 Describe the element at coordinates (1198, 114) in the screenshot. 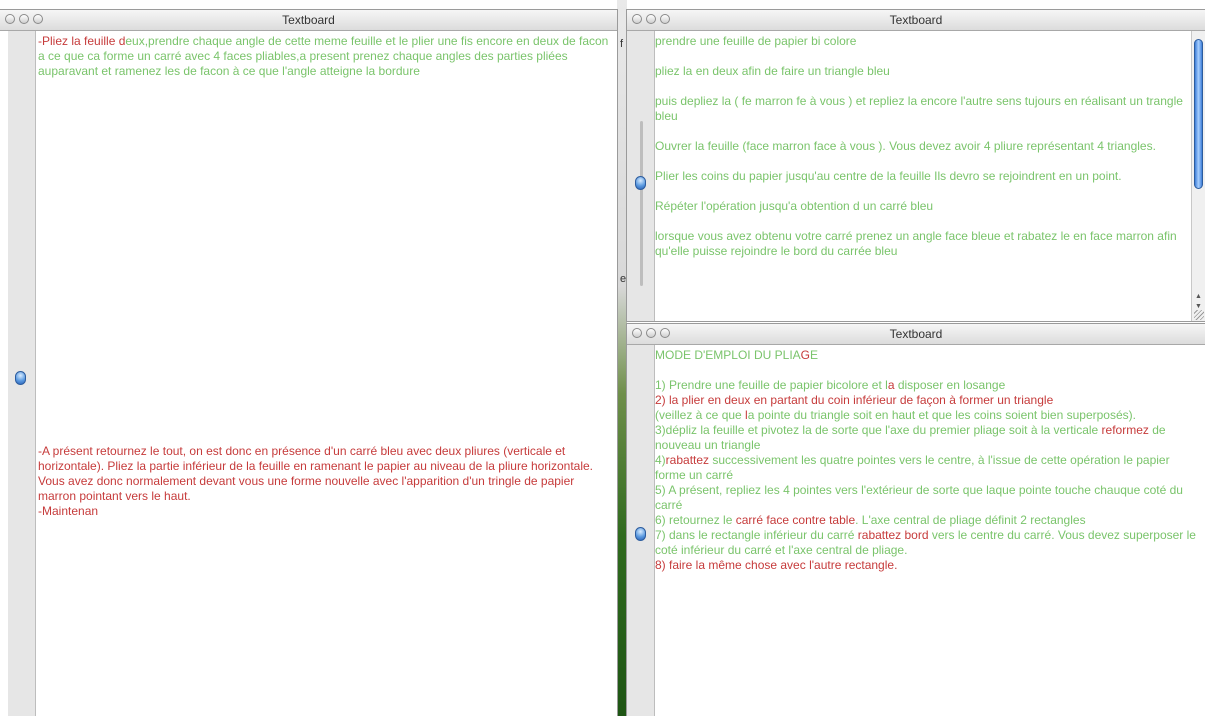

I see `scroll-thumb` at that location.